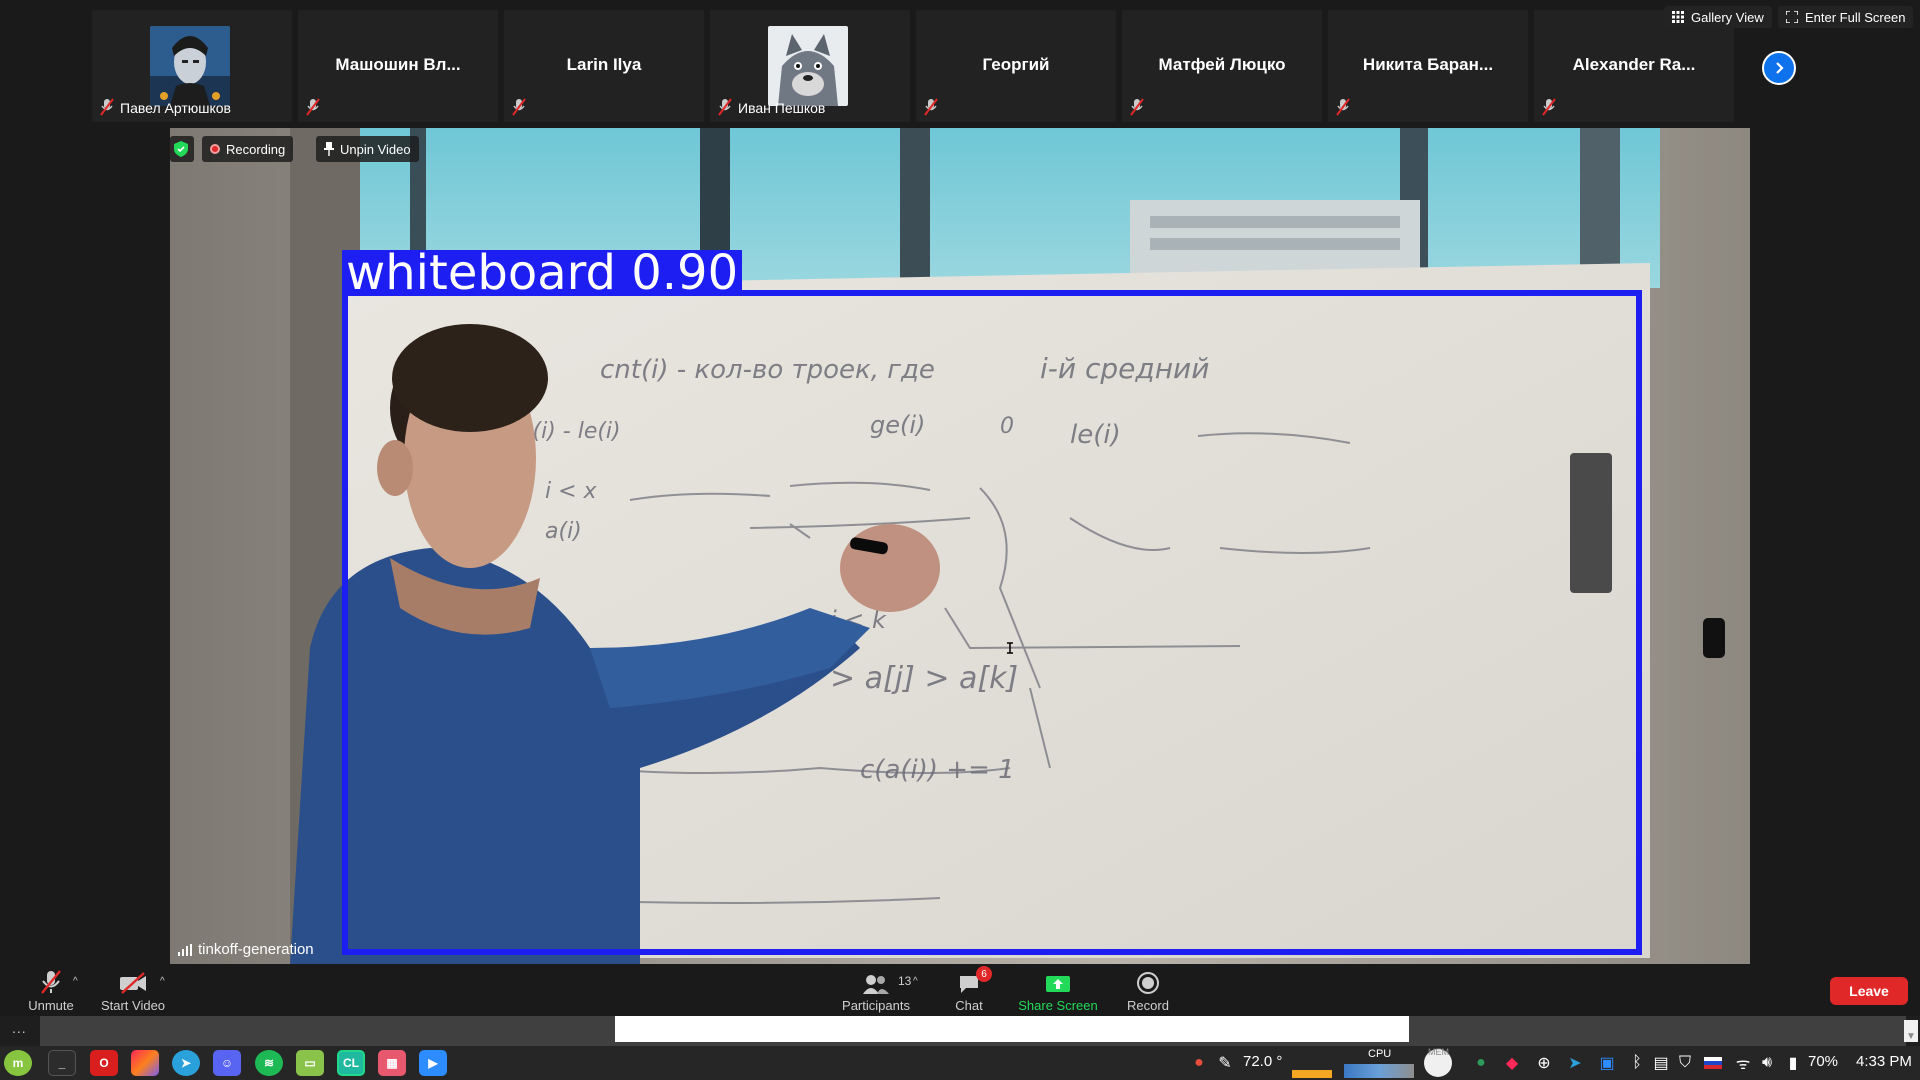 Image resolution: width=1920 pixels, height=1080 pixels. I want to click on participants-icon, so click(876, 984).